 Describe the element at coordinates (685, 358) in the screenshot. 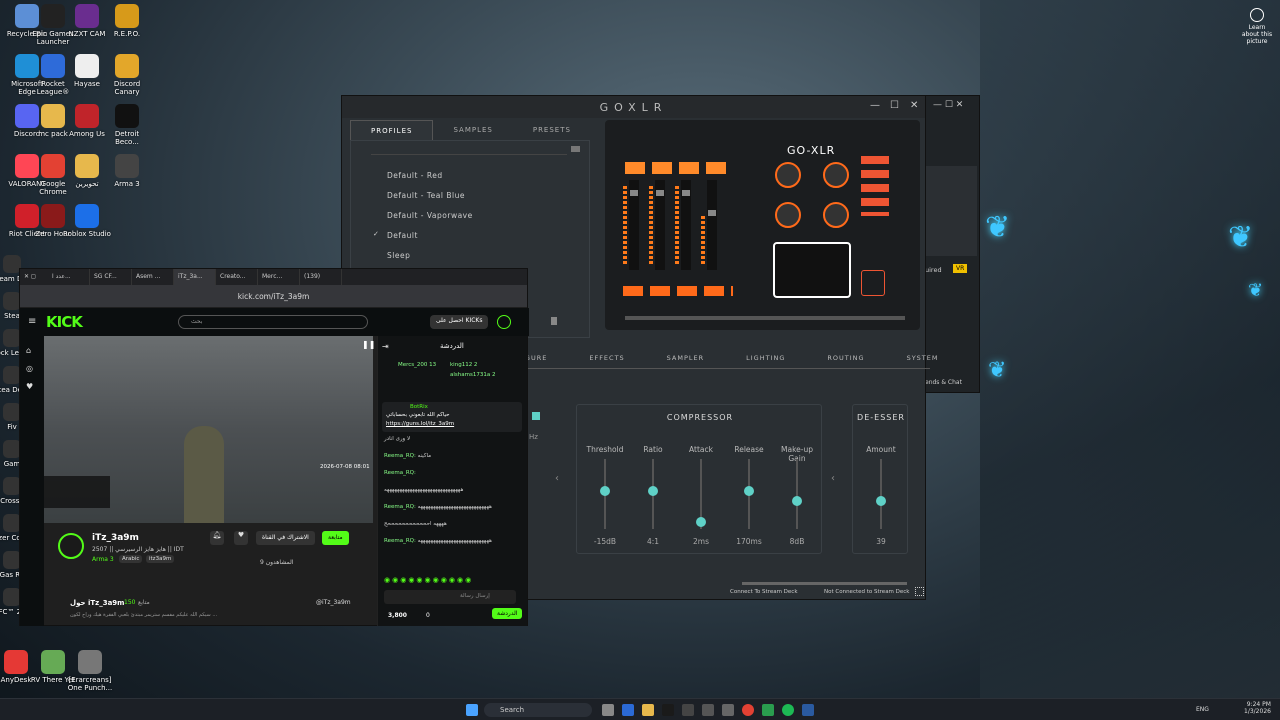

I see `tab-sampler: SAMPLER` at that location.